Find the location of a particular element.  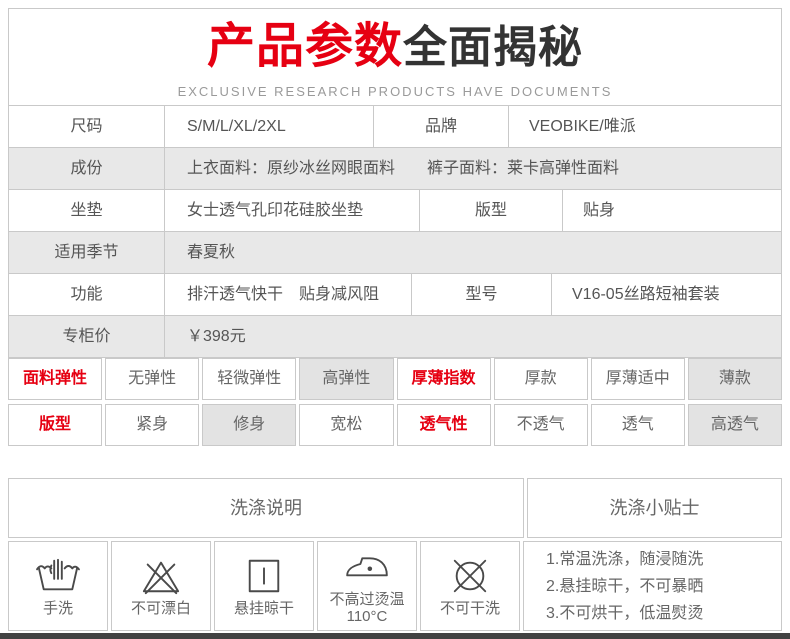

spec-label: 专柜价 is located at coordinates (86, 336).